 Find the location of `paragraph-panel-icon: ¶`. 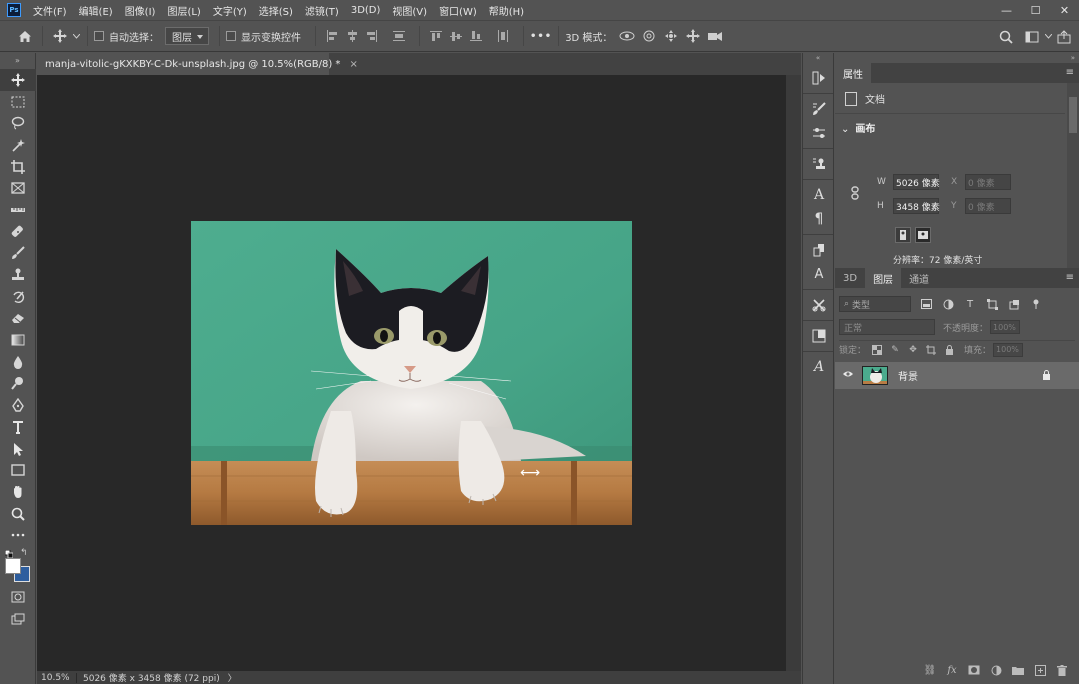

paragraph-panel-icon: ¶ is located at coordinates (819, 219).